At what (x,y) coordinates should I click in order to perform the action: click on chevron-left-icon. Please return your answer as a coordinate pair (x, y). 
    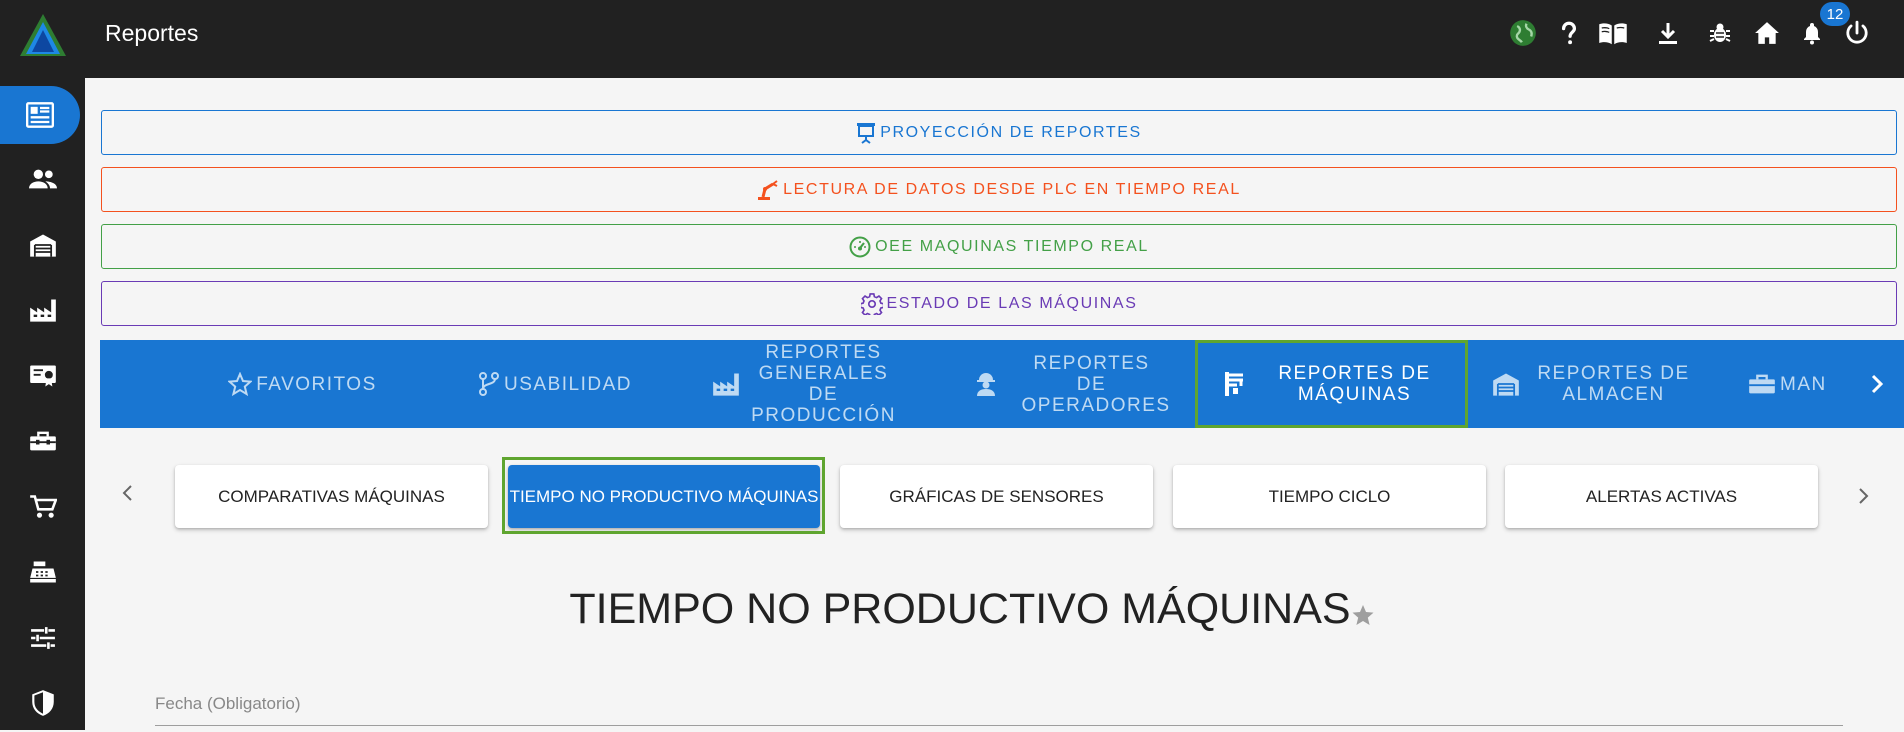
    Looking at the image, I should click on (127, 493).